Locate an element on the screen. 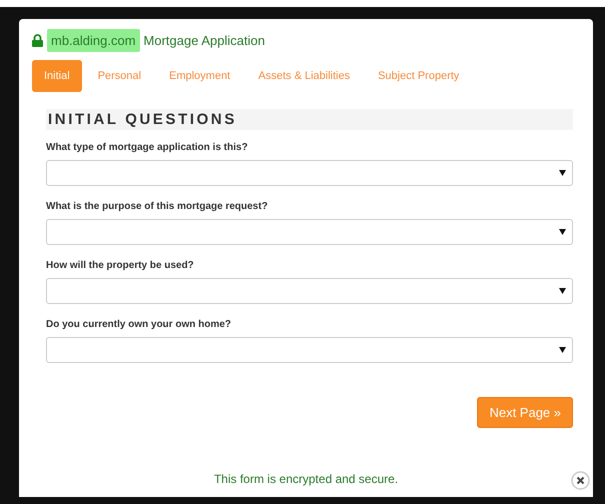  lock-icon is located at coordinates (37, 40).